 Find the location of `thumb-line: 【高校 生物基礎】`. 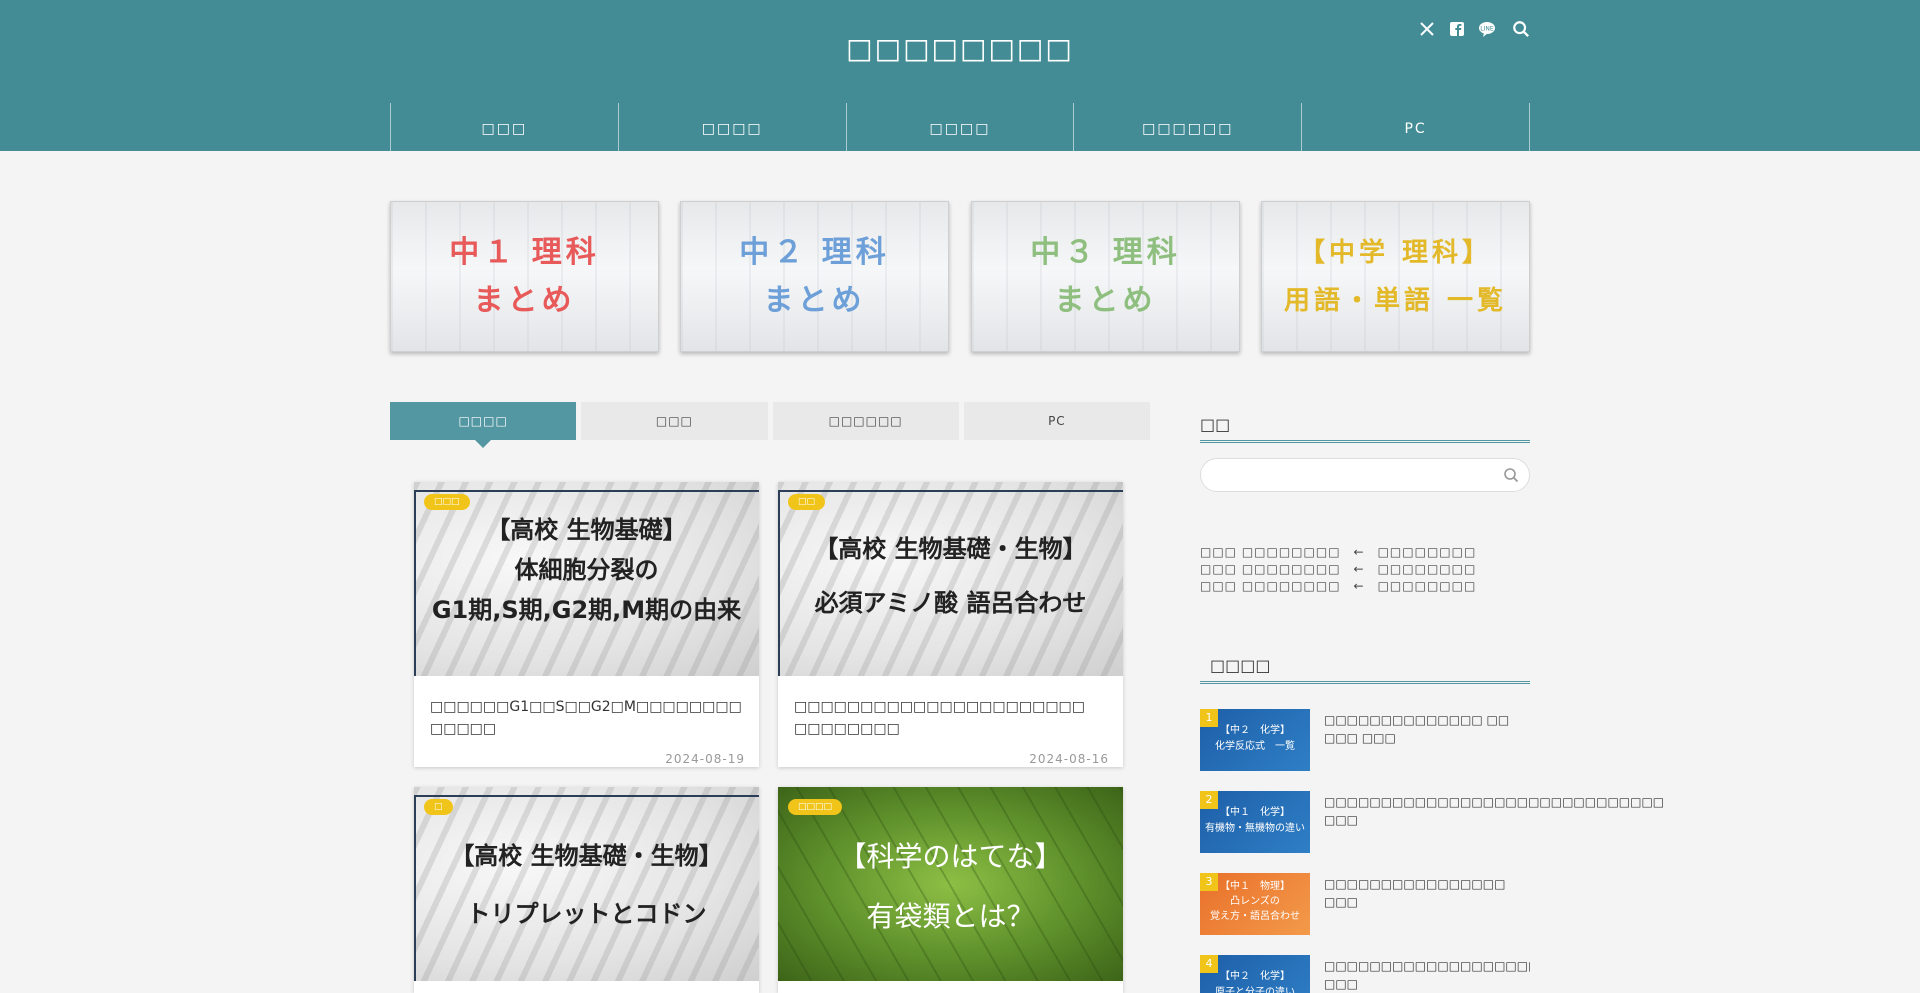

thumb-line: 【高校 生物基礎】 is located at coordinates (586, 530).